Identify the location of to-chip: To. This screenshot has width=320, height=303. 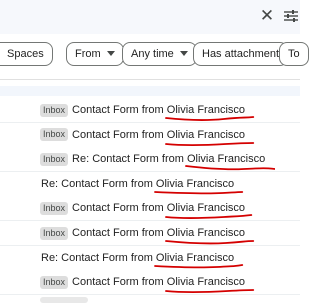
(294, 54).